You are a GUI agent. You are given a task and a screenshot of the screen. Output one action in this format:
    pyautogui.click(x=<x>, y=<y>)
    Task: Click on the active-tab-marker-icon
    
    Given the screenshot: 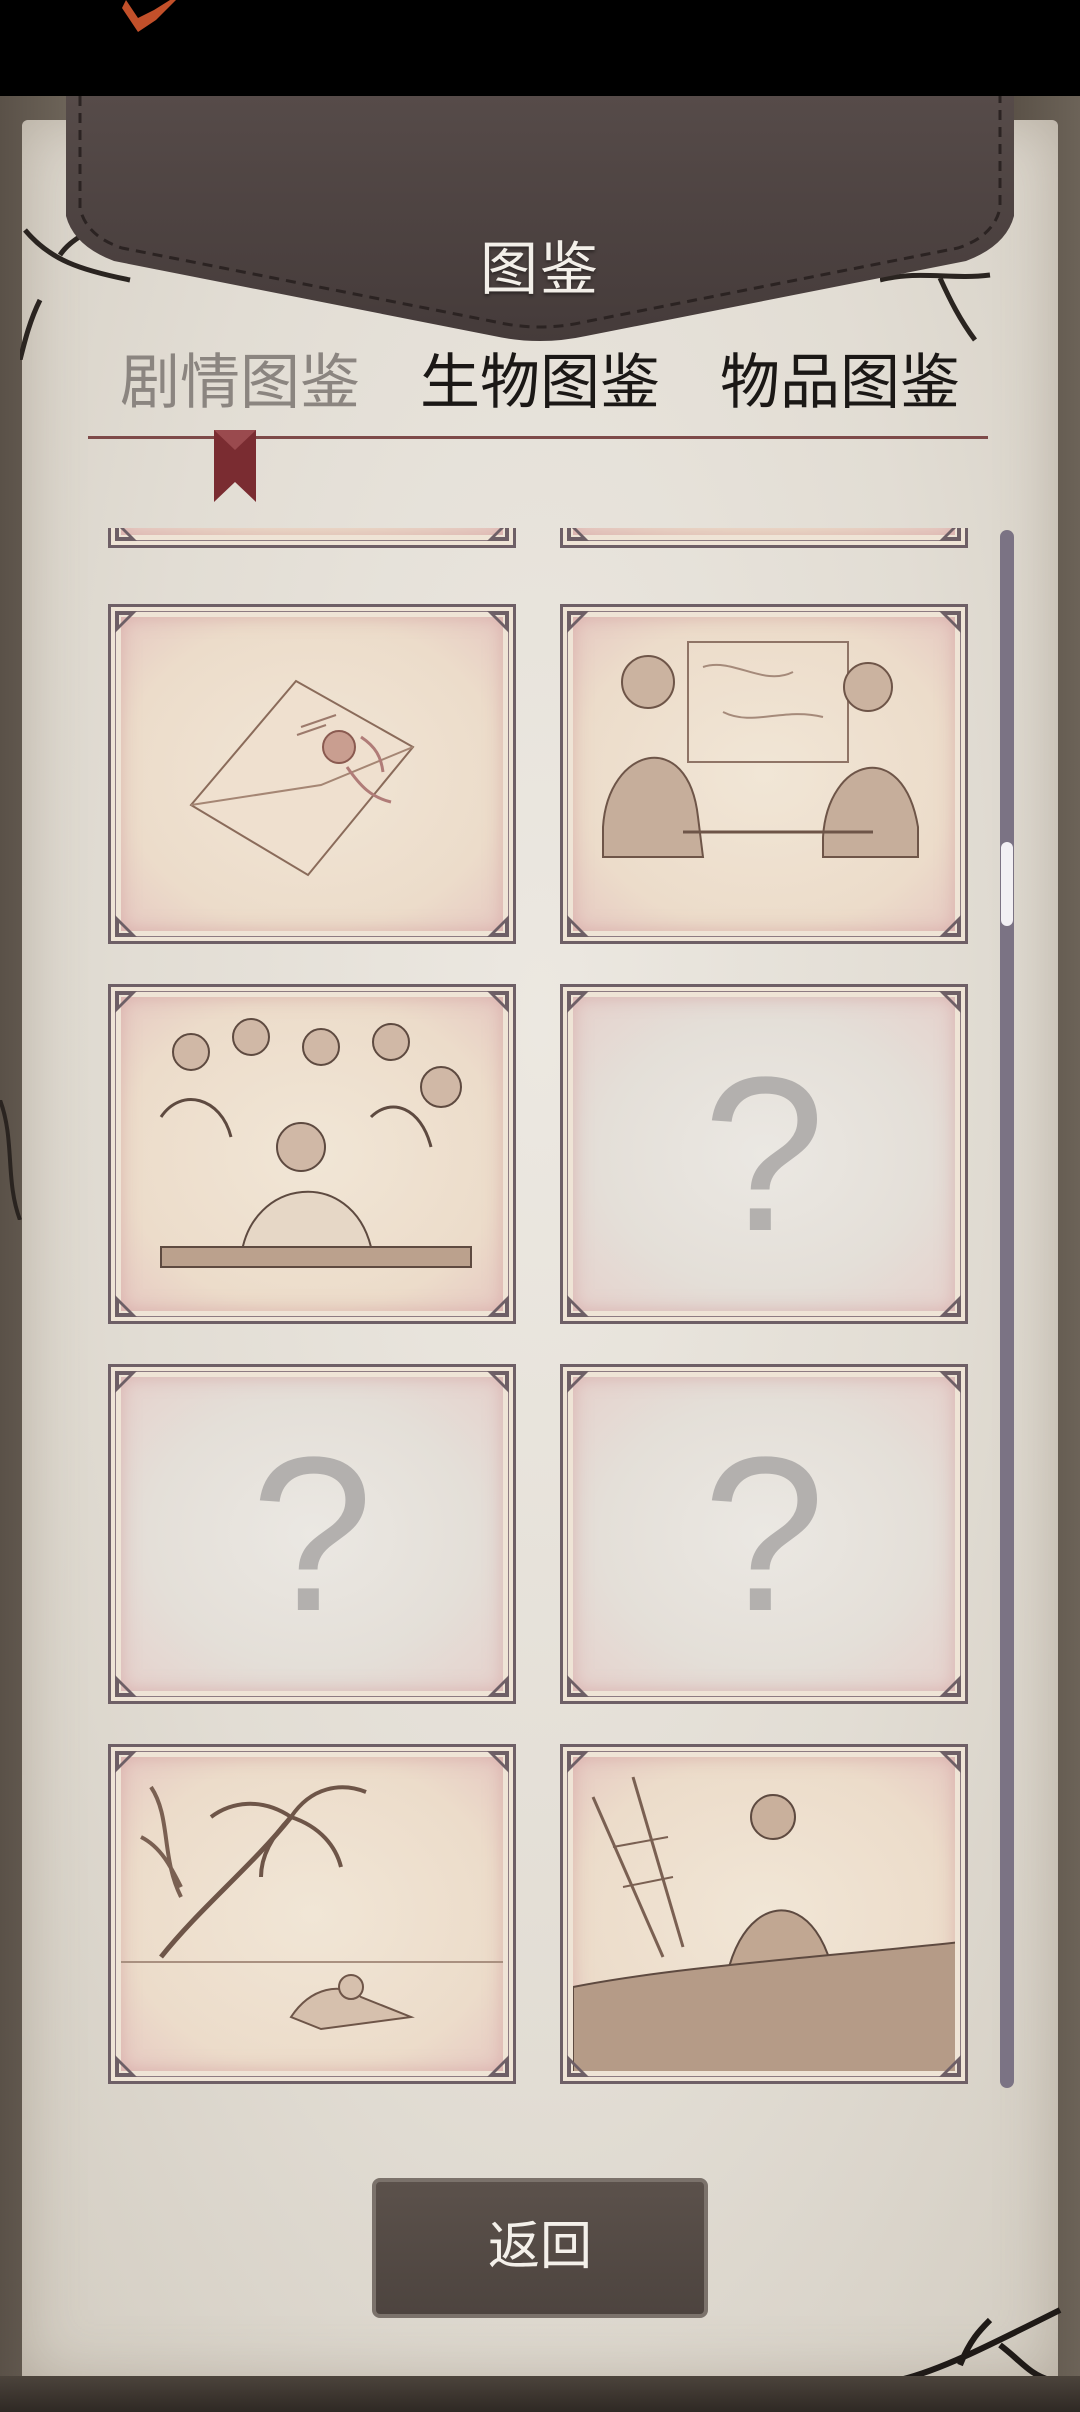 What is the action you would take?
    pyautogui.click(x=235, y=466)
    